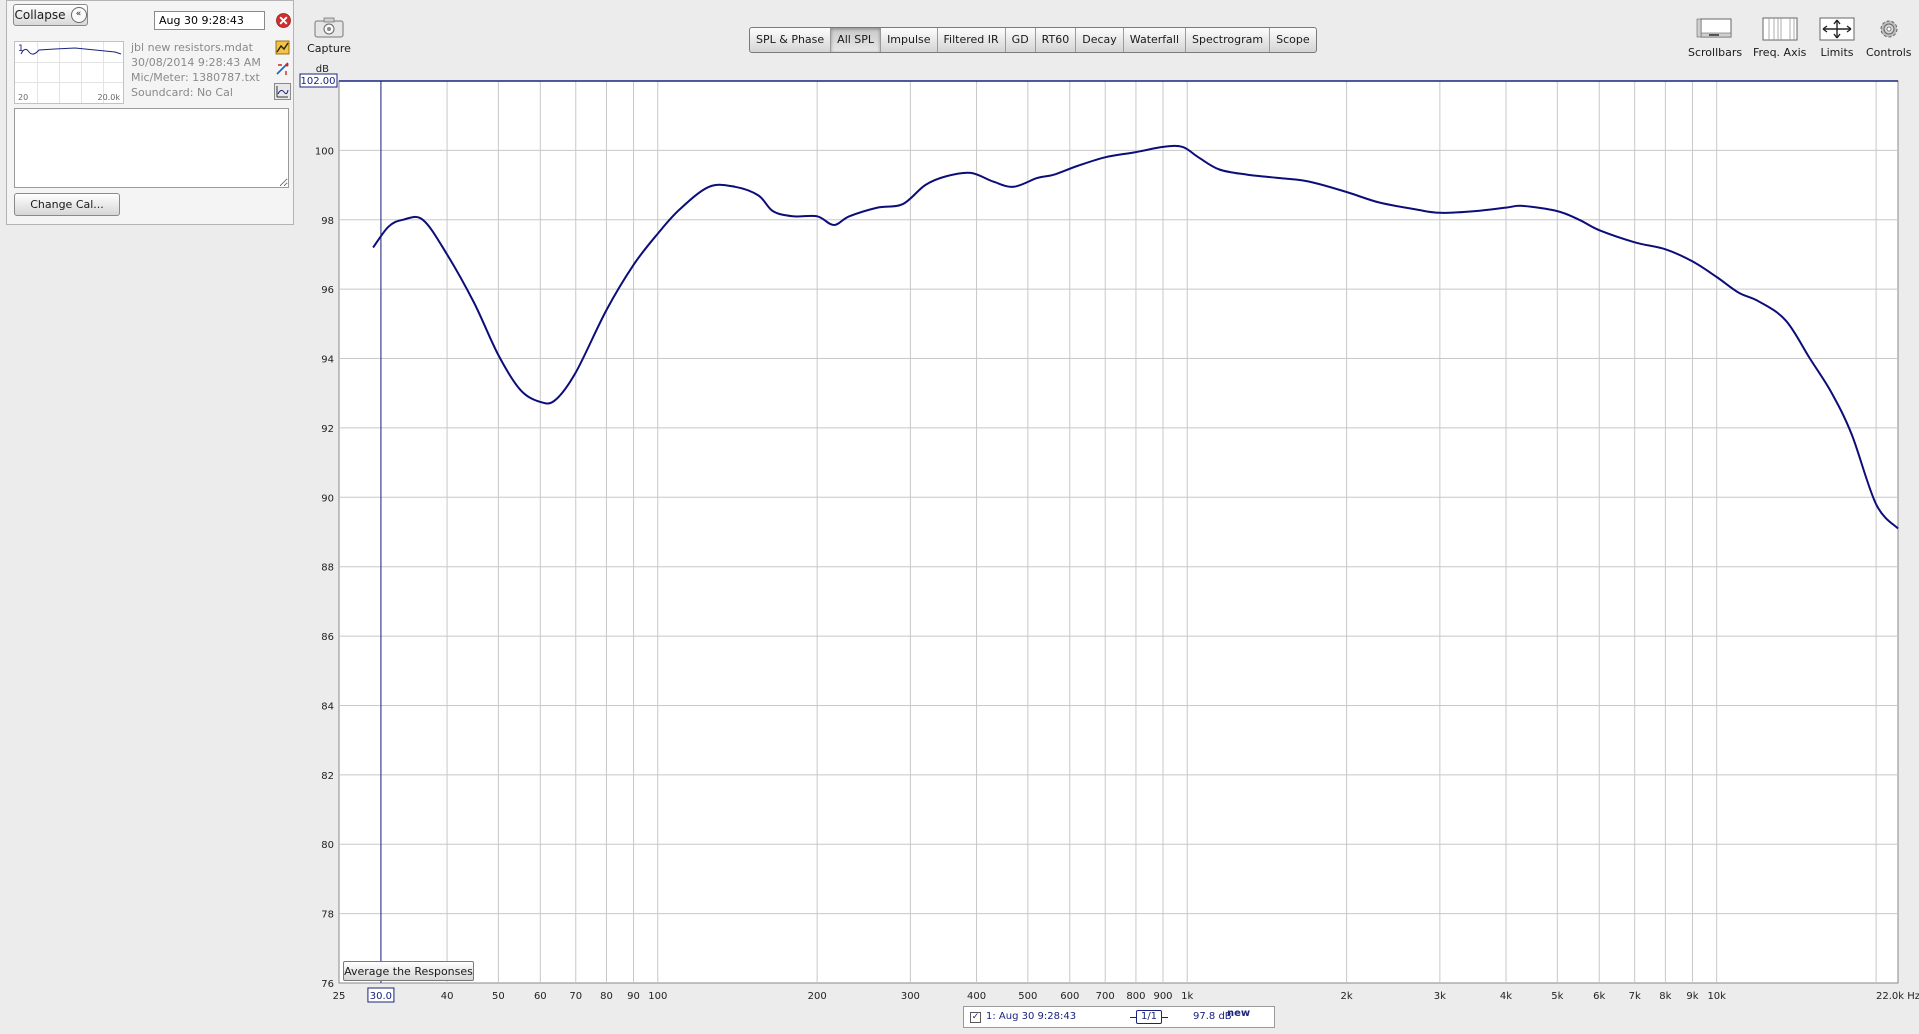 The width and height of the screenshot is (1919, 1034). Describe the element at coordinates (1837, 29) in the screenshot. I see `limits-icon` at that location.